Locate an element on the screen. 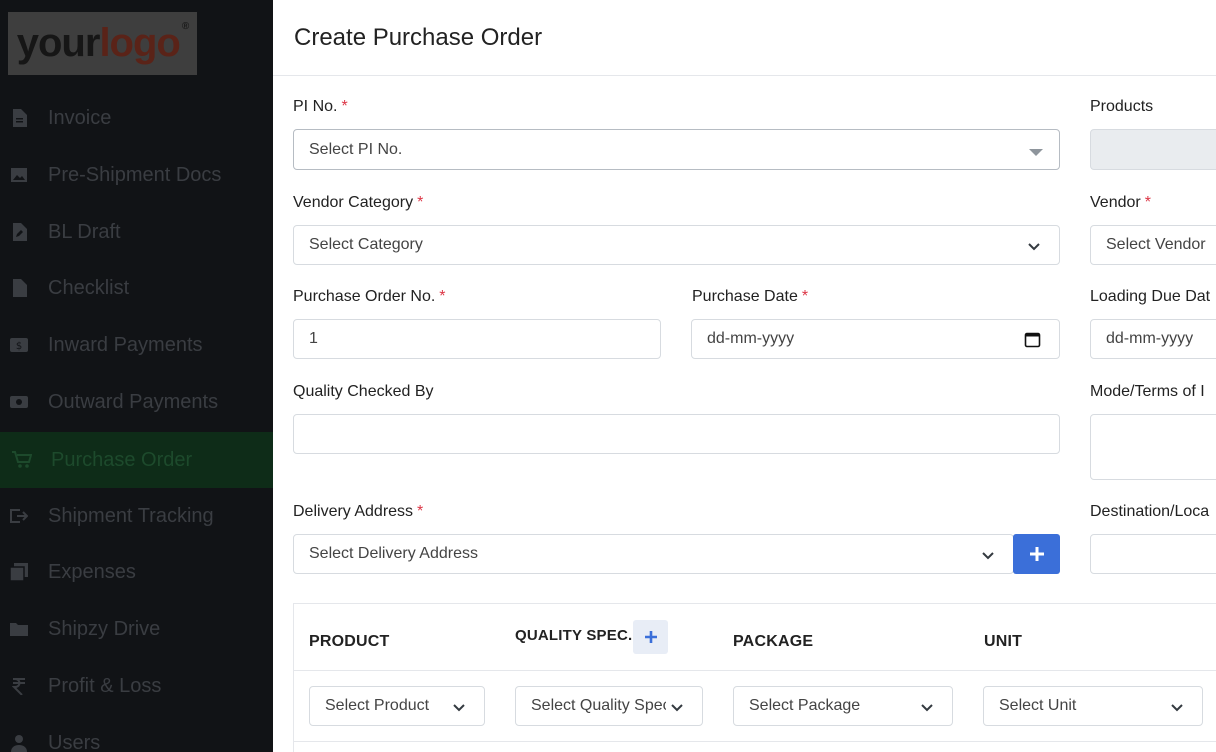  unit-select-value: Select Unit is located at coordinates (1038, 705).